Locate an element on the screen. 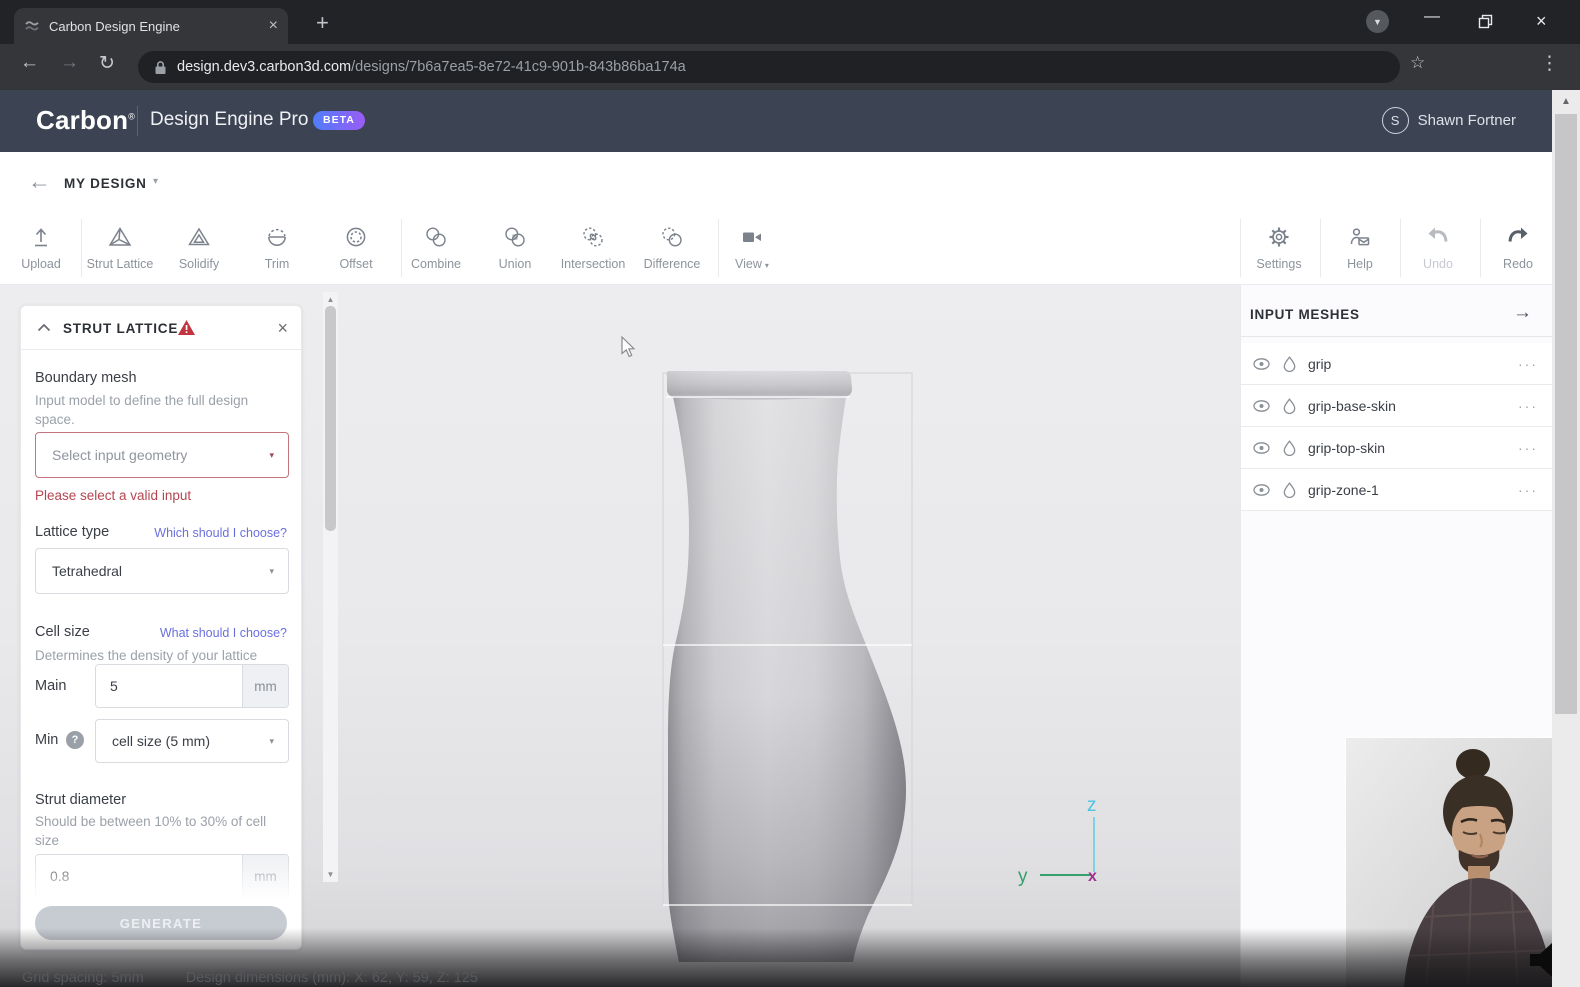  strut-diameter-input is located at coordinates (139, 876).